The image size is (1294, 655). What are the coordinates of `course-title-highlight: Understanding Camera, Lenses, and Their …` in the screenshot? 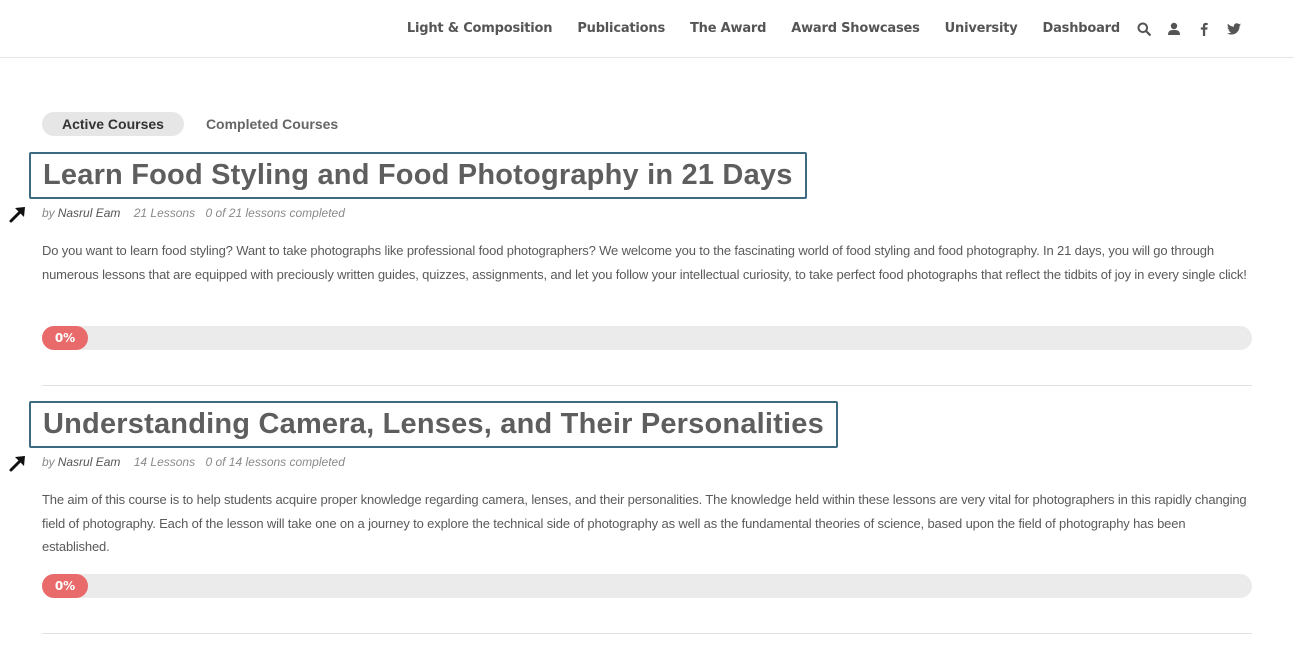 It's located at (433, 424).